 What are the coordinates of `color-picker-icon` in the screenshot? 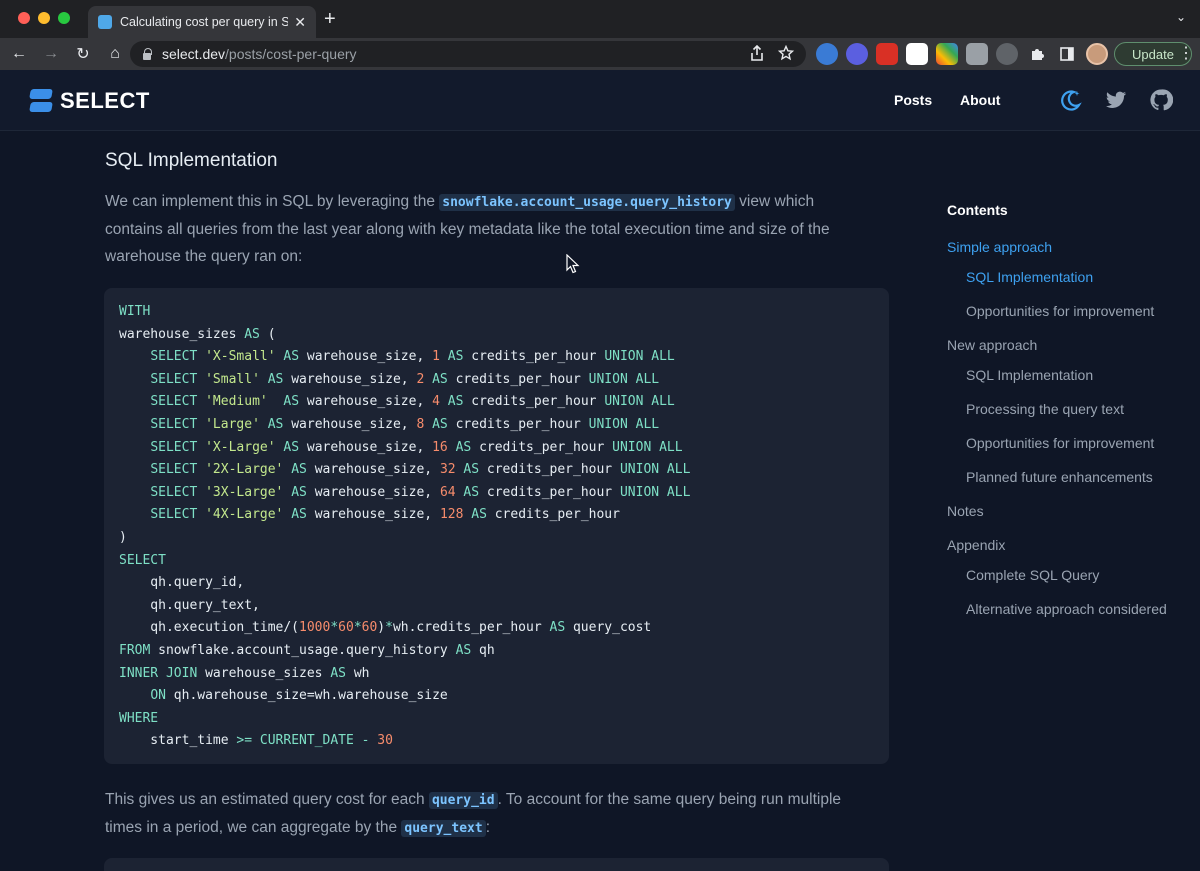 It's located at (947, 54).